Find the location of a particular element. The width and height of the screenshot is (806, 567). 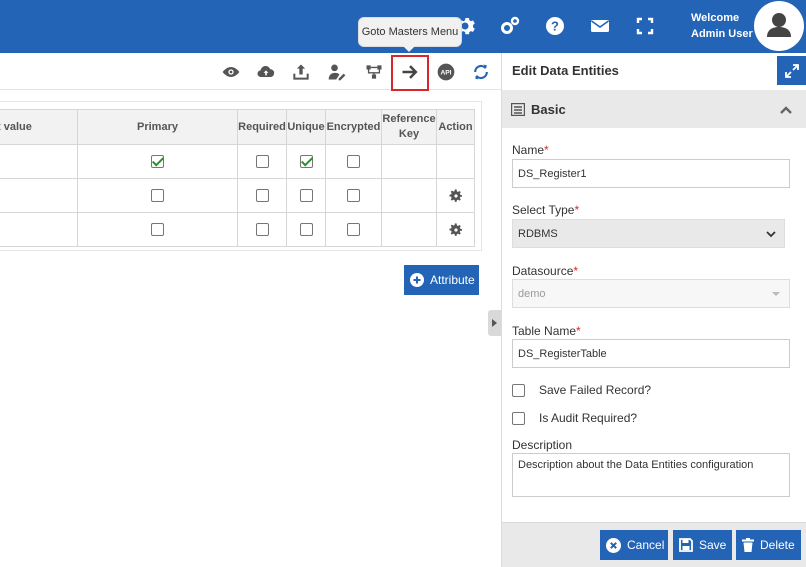

flow-icon is located at coordinates (374, 72).